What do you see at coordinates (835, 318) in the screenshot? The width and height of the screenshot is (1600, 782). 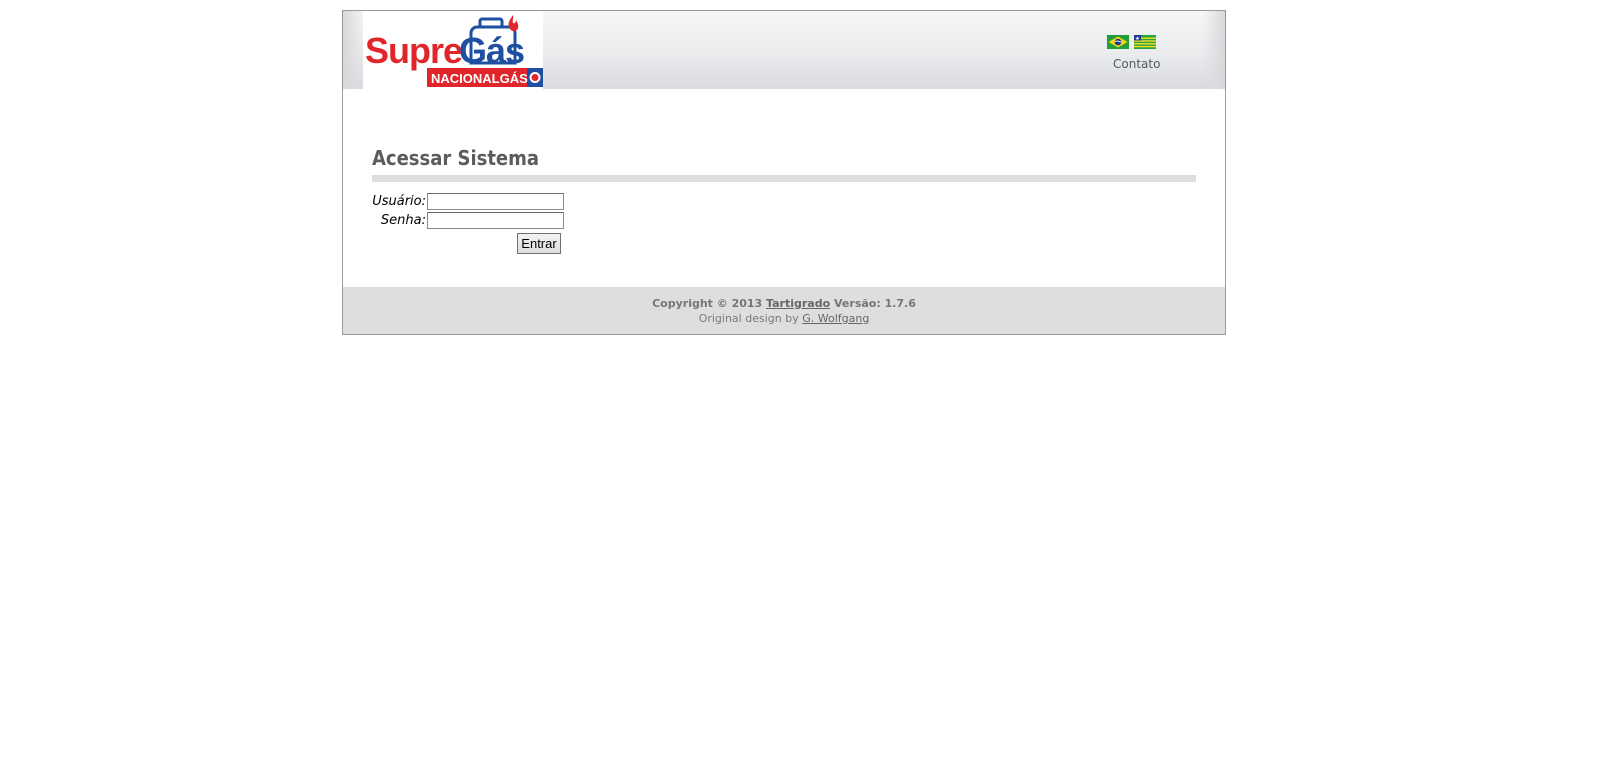 I see `designer-link: G. Wolfgang` at bounding box center [835, 318].